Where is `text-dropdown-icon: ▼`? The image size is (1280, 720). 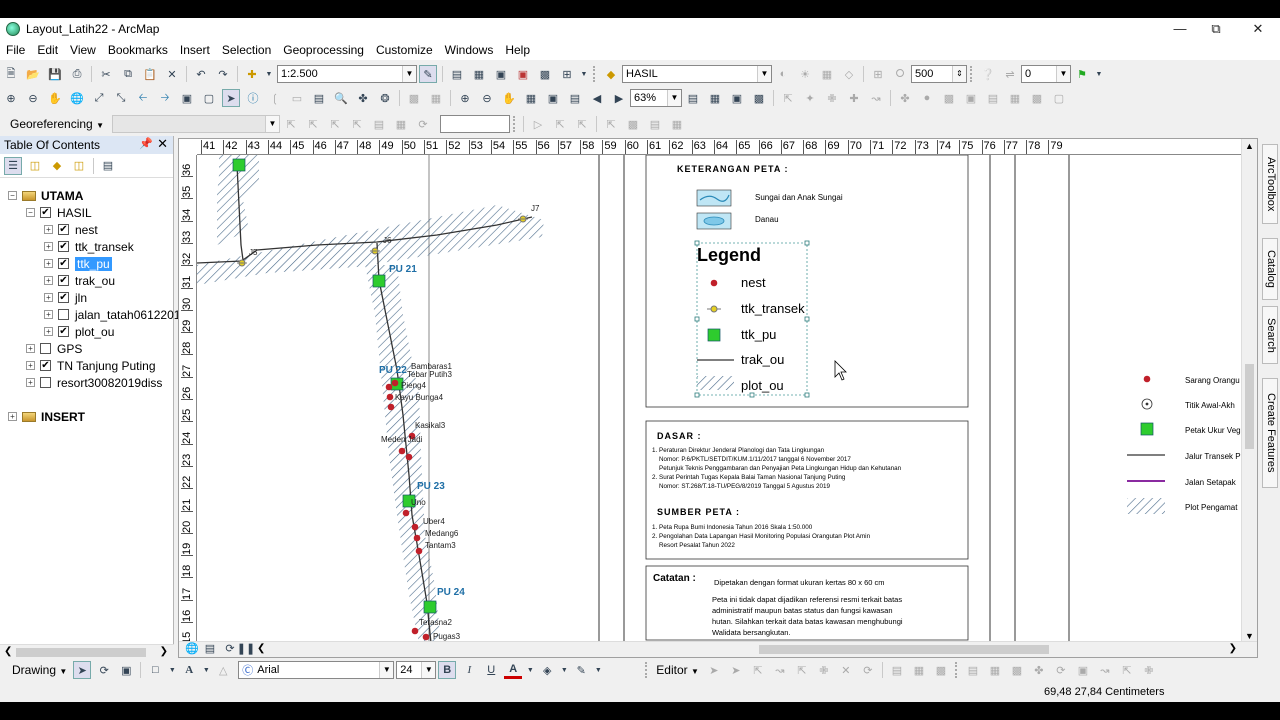 text-dropdown-icon: ▼ is located at coordinates (206, 670).